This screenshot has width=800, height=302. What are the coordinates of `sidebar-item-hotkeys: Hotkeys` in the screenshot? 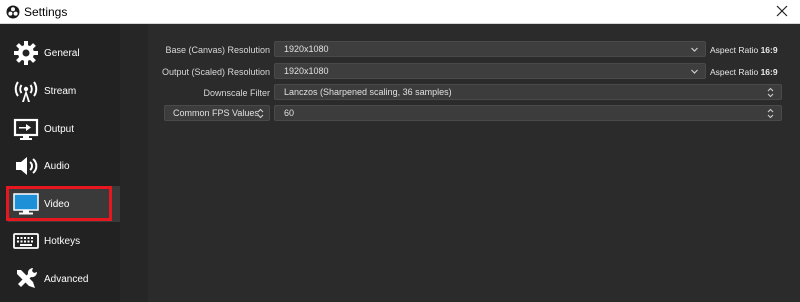 It's located at (64, 241).